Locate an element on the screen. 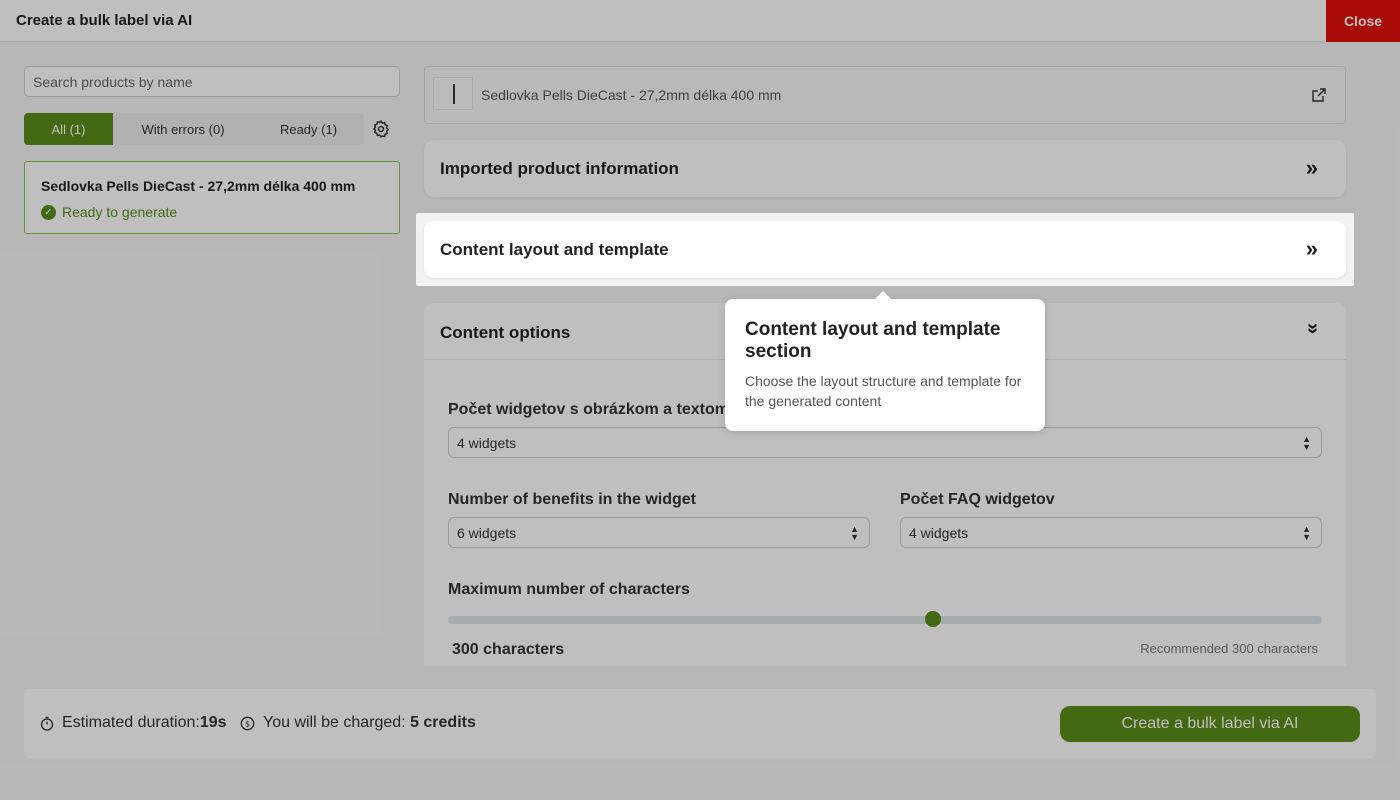 The height and width of the screenshot is (800, 1400). gear-icon is located at coordinates (381, 129).